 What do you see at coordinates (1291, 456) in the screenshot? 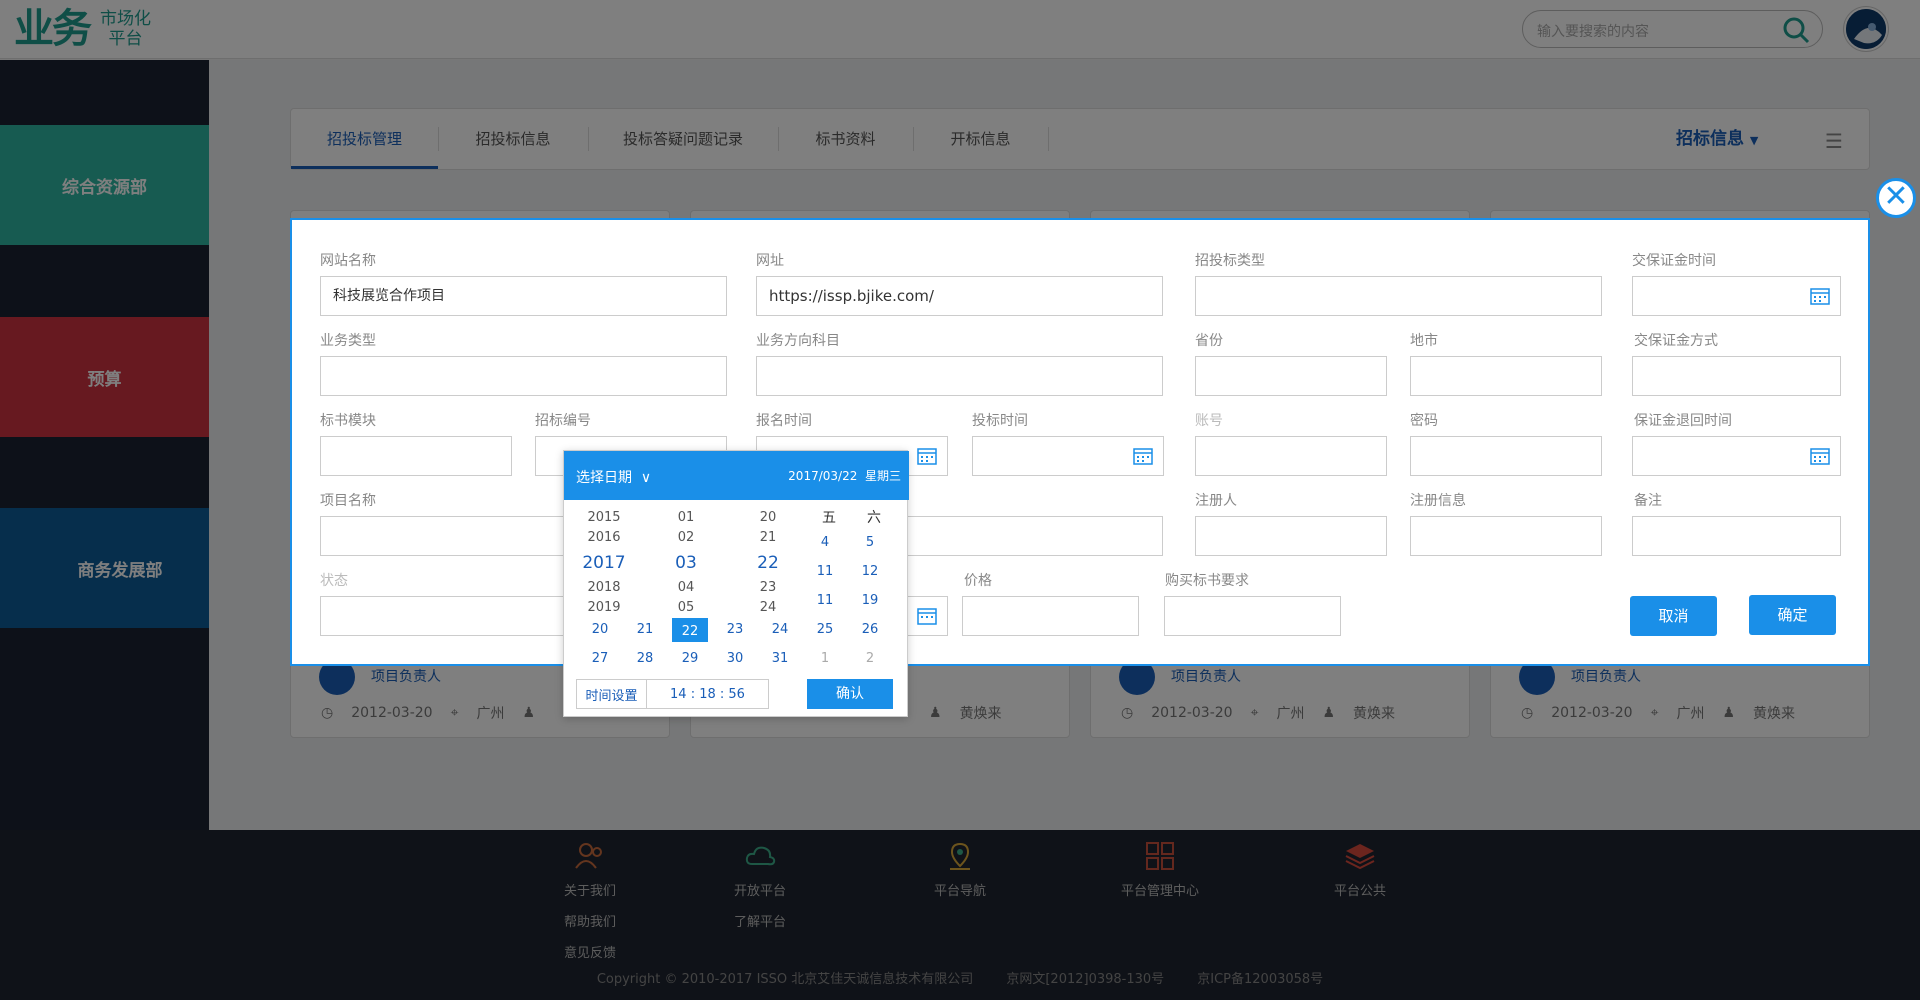
I see `account-input` at bounding box center [1291, 456].